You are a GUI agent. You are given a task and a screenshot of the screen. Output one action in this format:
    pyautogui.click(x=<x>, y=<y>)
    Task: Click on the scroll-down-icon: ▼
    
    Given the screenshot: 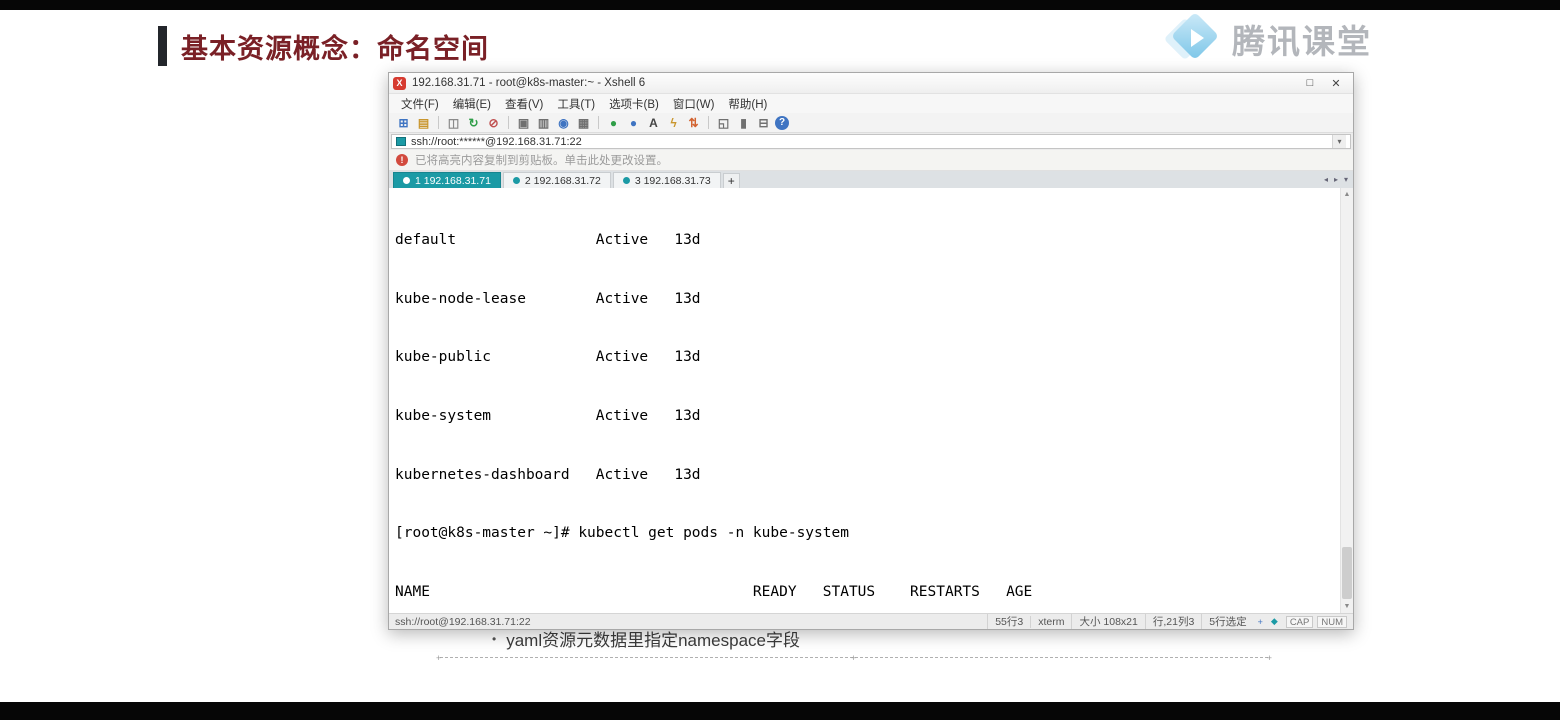 What is the action you would take?
    pyautogui.click(x=1347, y=606)
    